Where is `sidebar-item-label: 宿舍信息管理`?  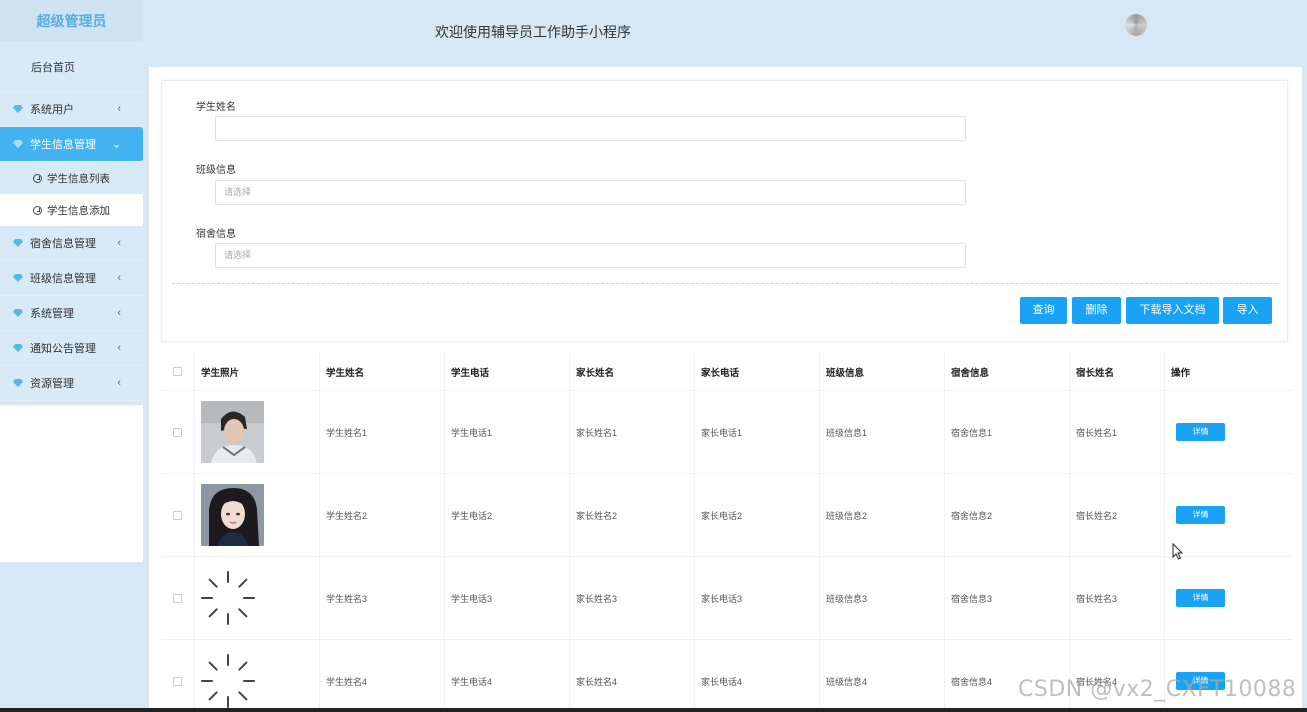
sidebar-item-label: 宿舍信息管理 is located at coordinates (63, 244).